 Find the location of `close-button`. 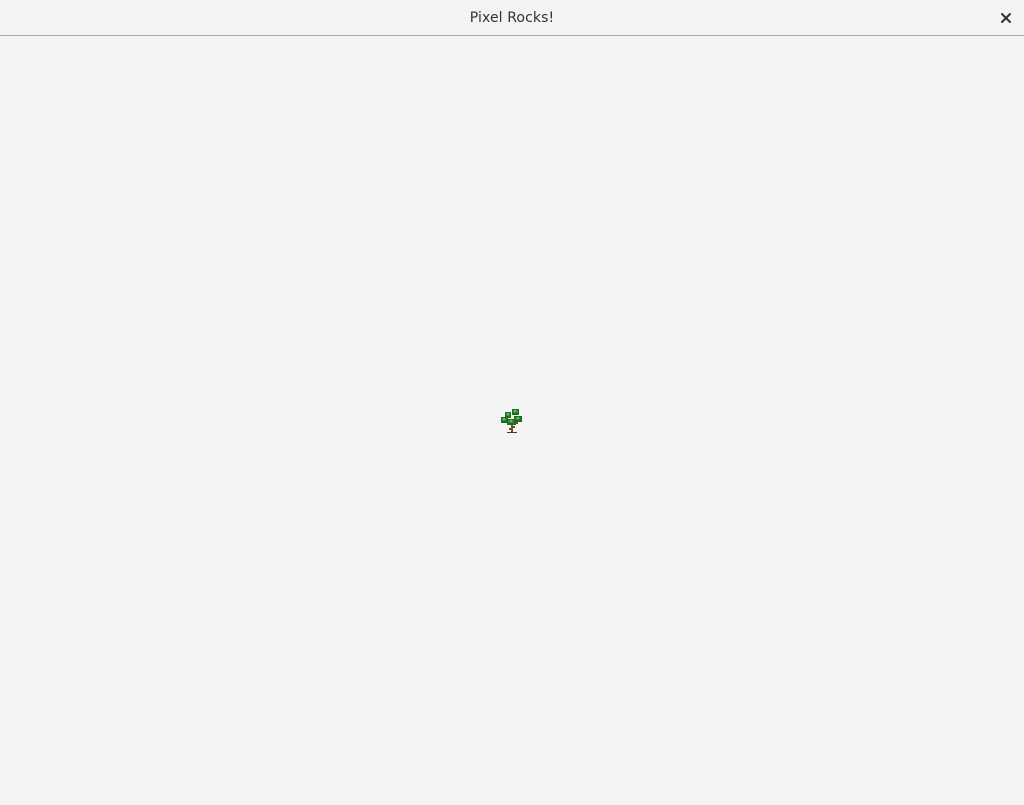

close-button is located at coordinates (1006, 18).